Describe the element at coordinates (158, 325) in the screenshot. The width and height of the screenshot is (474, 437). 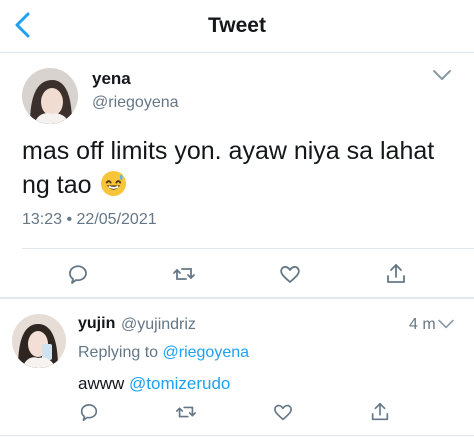
I see `reply-author-handle: @yujindriz` at that location.